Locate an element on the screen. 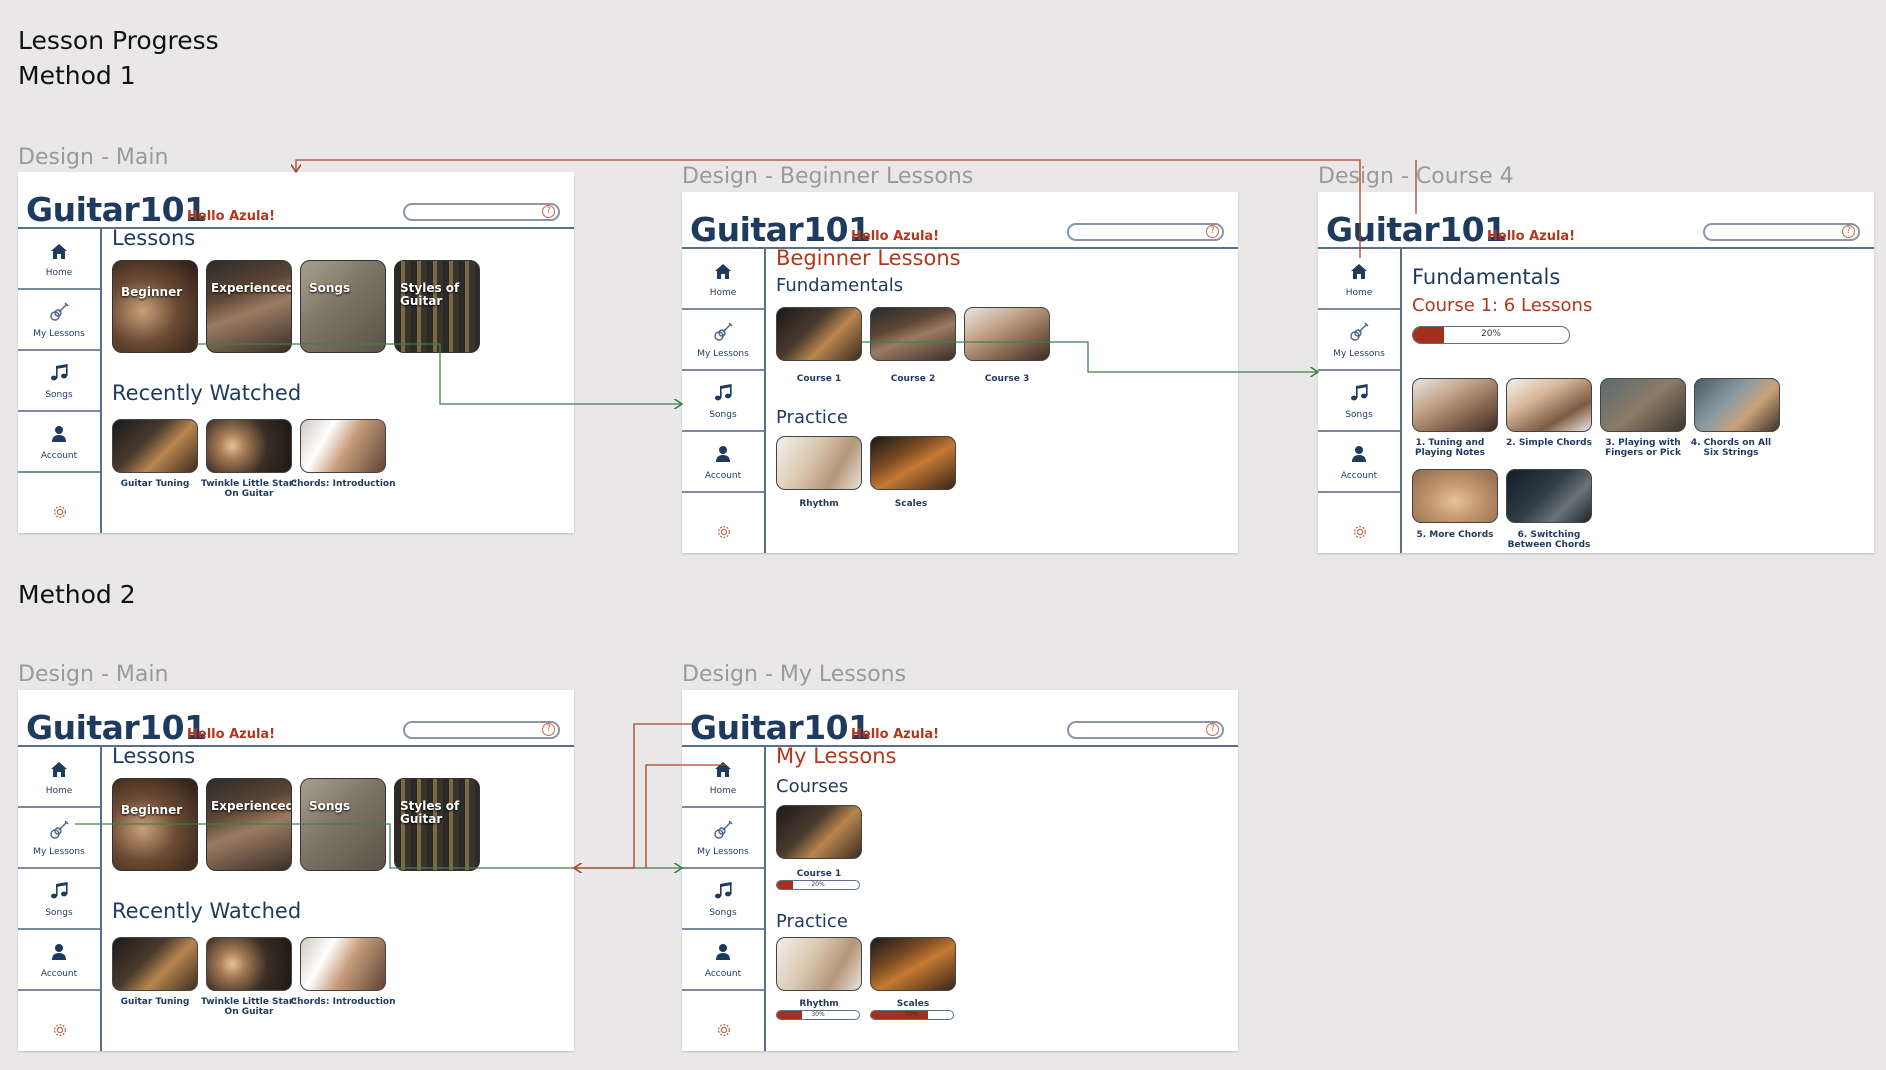 Image resolution: width=1886 pixels, height=1070 pixels. frame-label-course4: Design - Course 4 is located at coordinates (1416, 176).